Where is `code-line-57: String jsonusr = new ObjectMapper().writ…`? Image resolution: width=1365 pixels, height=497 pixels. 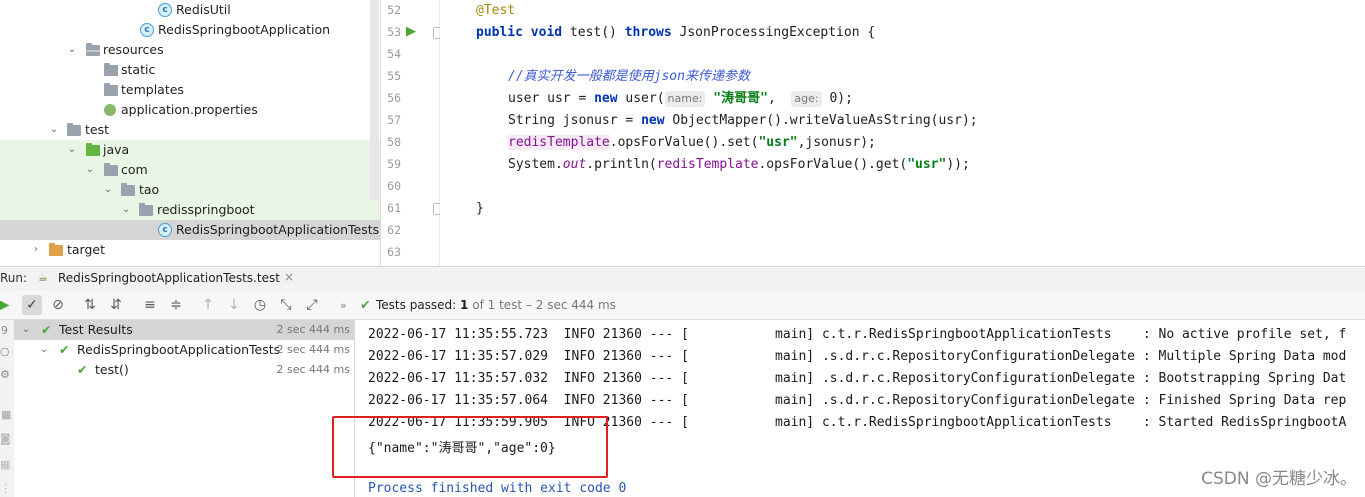
code-line-57: String jsonusr = new ObjectMapper().writ… is located at coordinates (743, 121).